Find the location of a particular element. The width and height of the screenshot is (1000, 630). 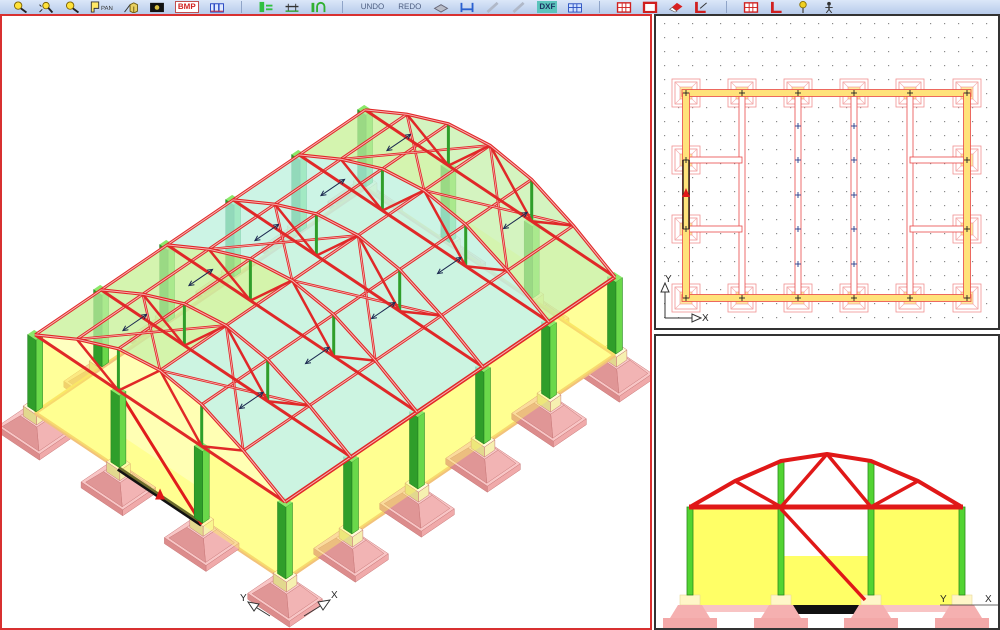

page-icon is located at coordinates (95, 7).